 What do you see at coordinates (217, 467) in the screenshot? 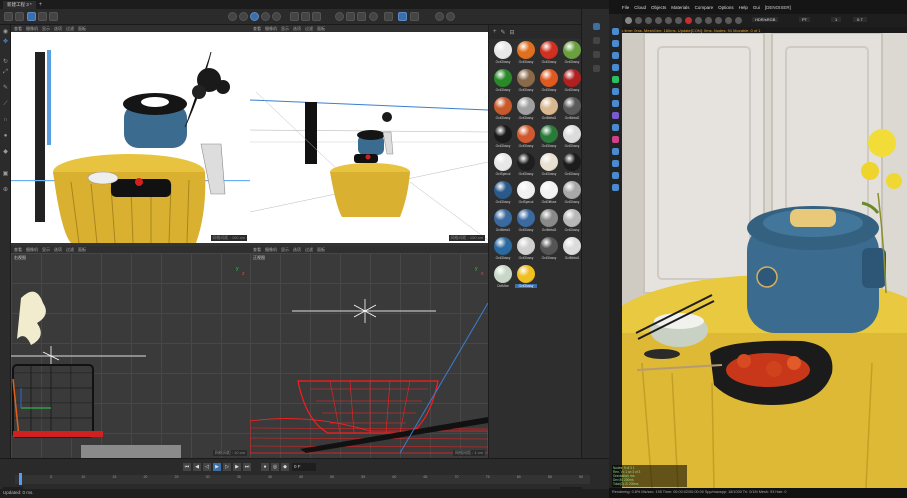
I see `play-icon: ▶` at bounding box center [217, 467].